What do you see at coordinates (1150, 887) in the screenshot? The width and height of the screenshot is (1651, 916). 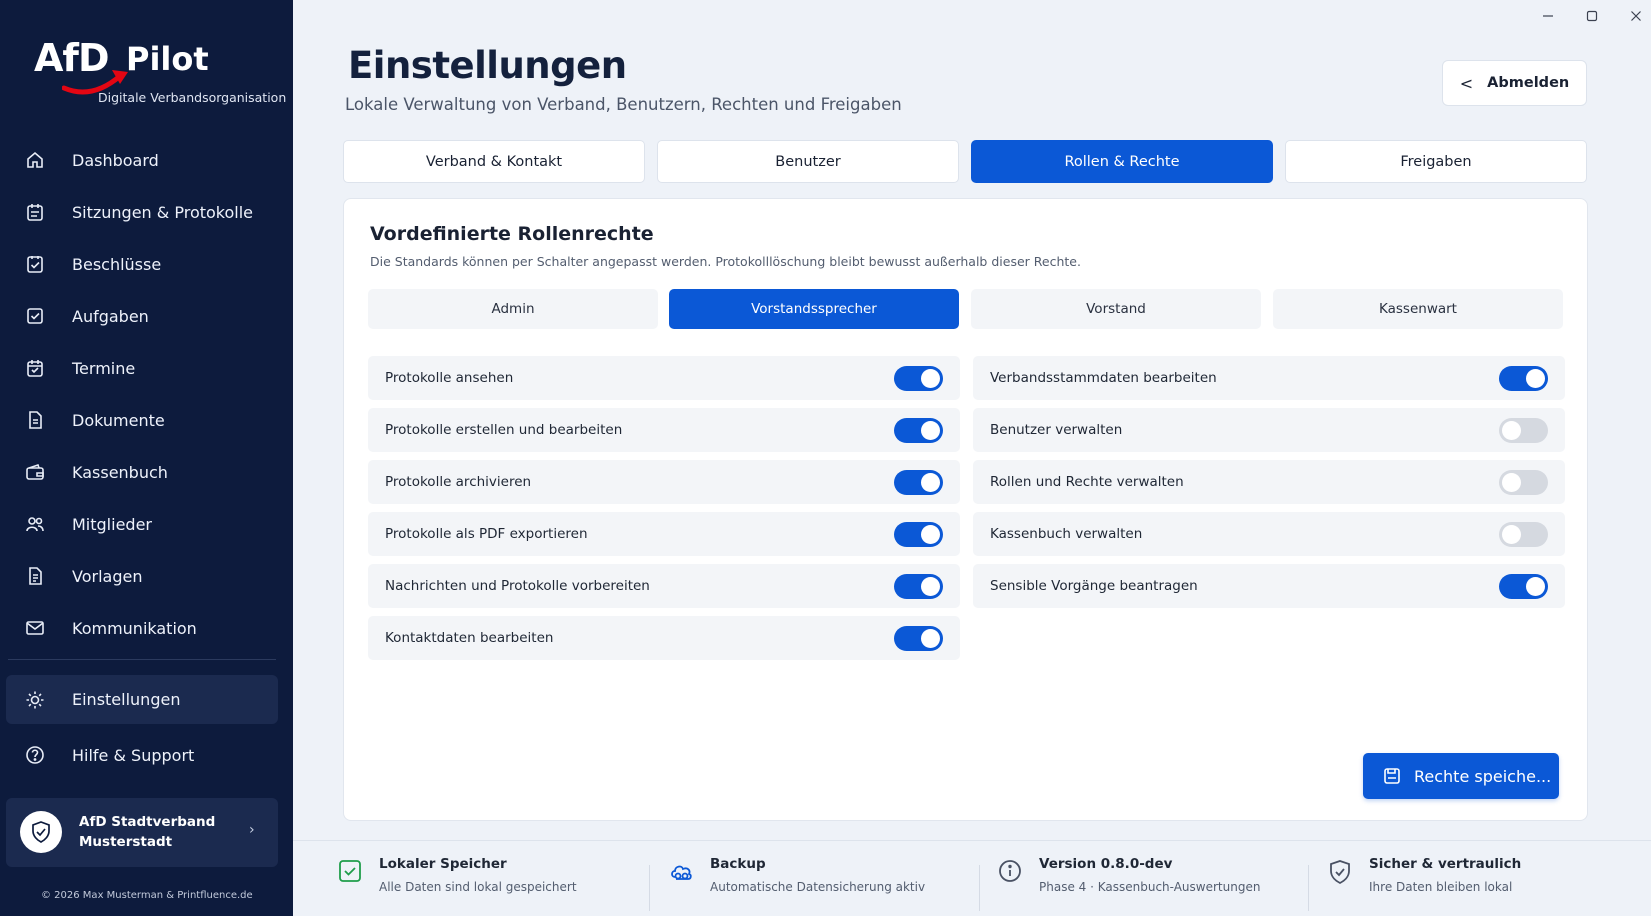 I see `footer-subtitle: Phase 4 · Kassenbuch-Auswertungen` at bounding box center [1150, 887].